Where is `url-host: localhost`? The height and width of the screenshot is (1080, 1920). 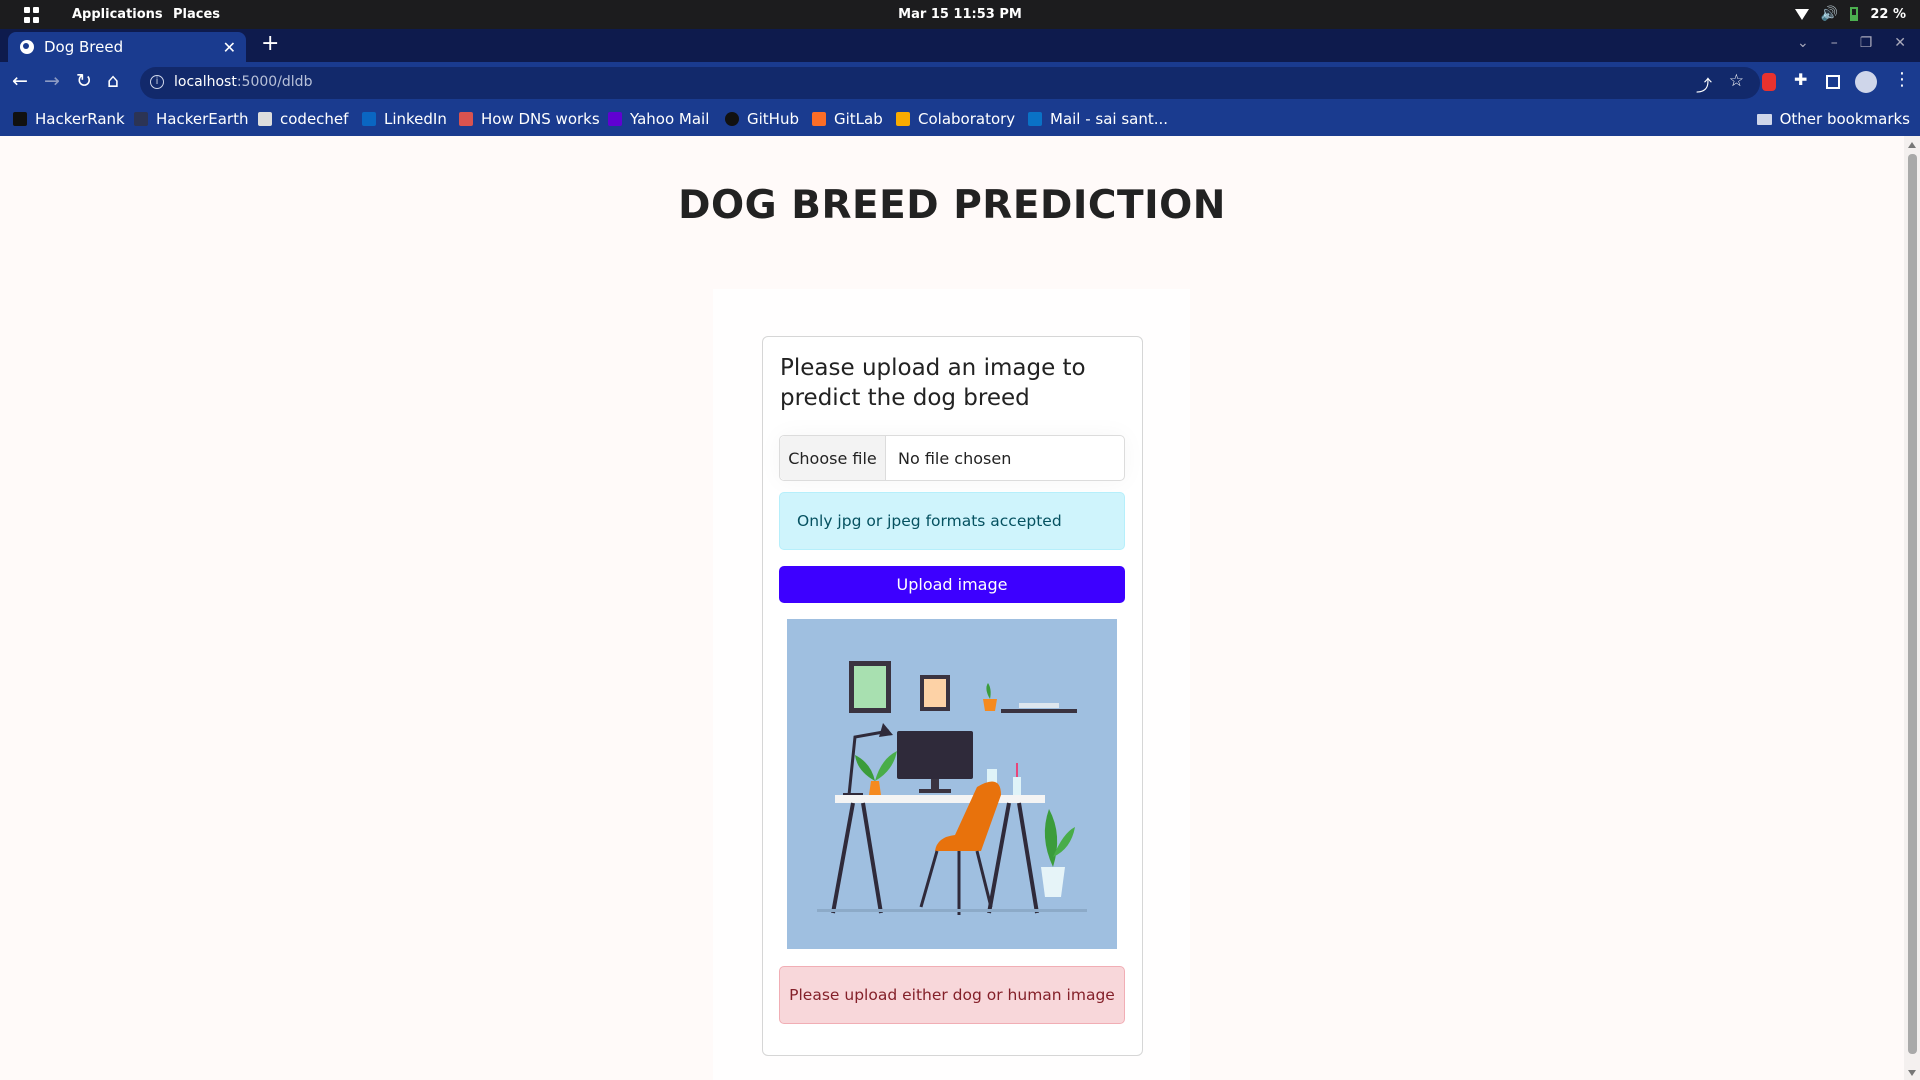
url-host: localhost is located at coordinates (205, 82).